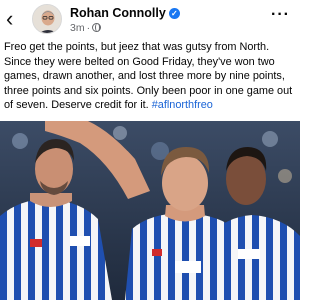  What do you see at coordinates (182, 105) in the screenshot?
I see `hashtag-link: #aflnorthfreo` at bounding box center [182, 105].